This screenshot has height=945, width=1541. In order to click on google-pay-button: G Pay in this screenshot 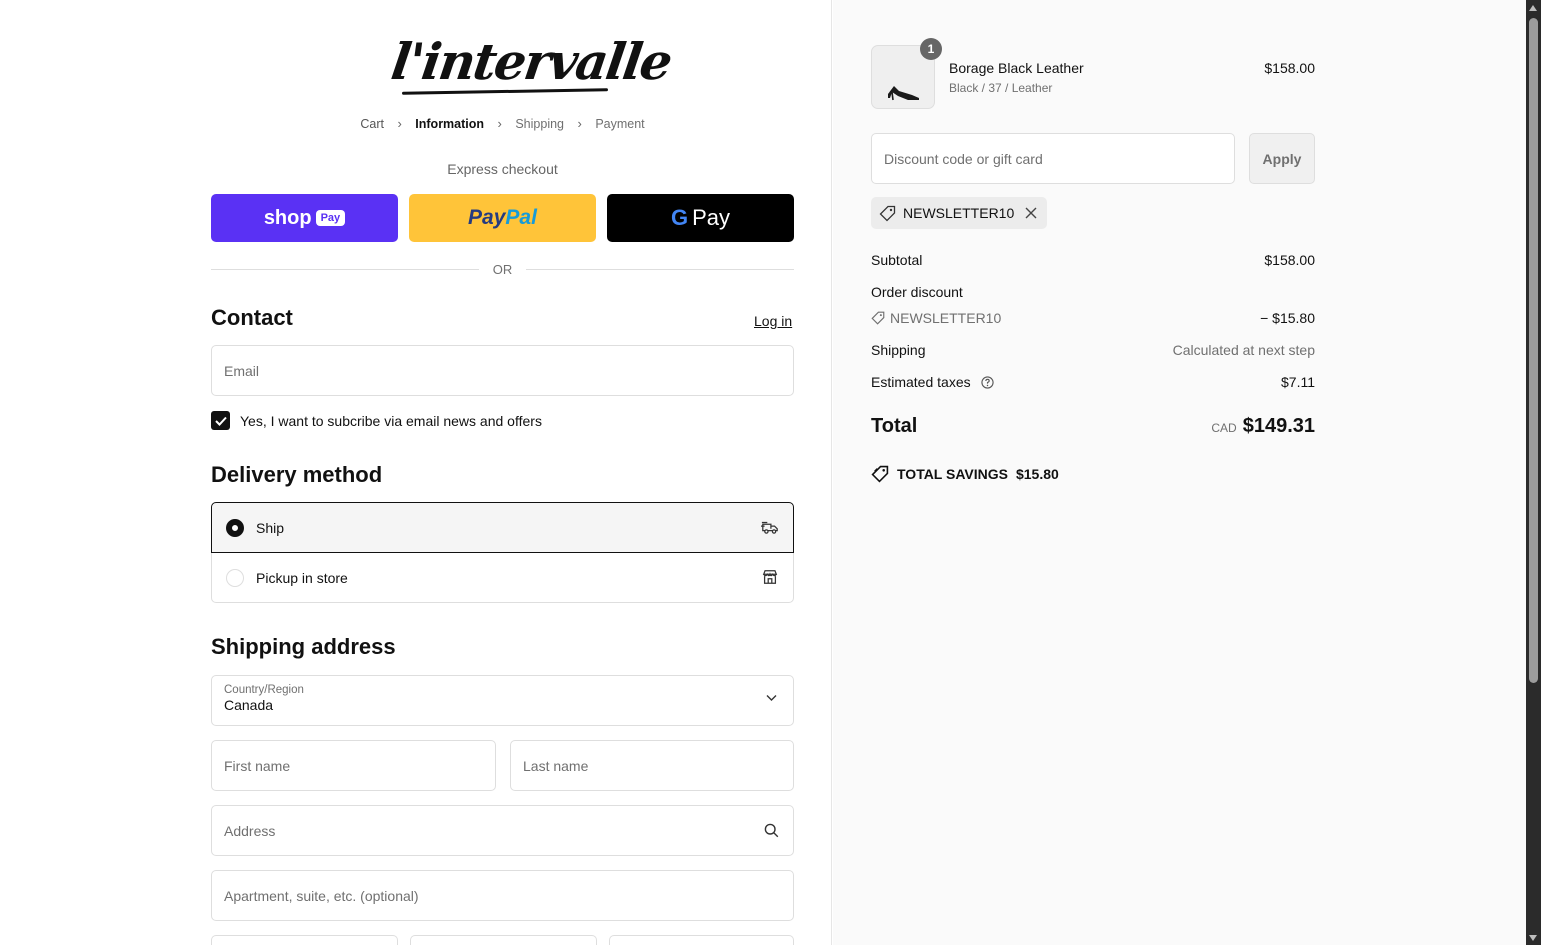, I will do `click(700, 218)`.